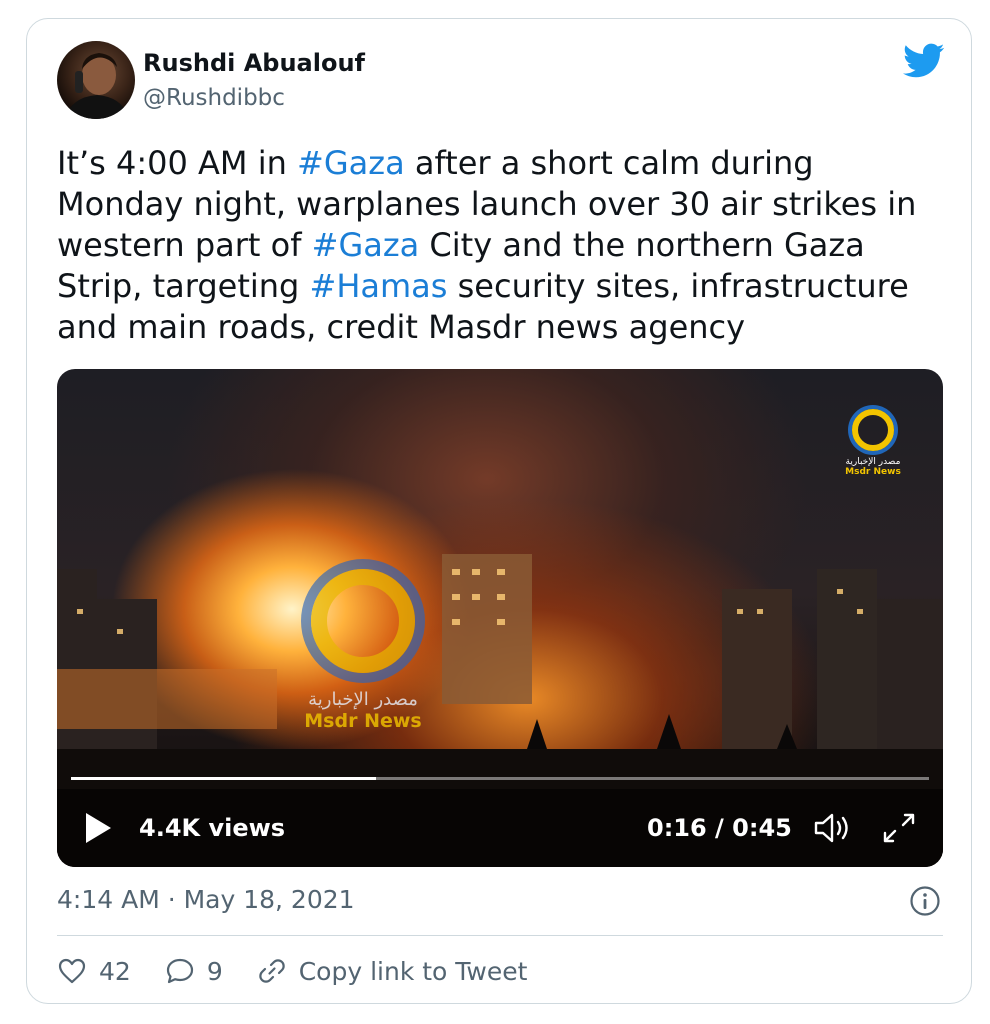  Describe the element at coordinates (214, 98) in the screenshot. I see `author-handle: @Rushdibbc` at that location.